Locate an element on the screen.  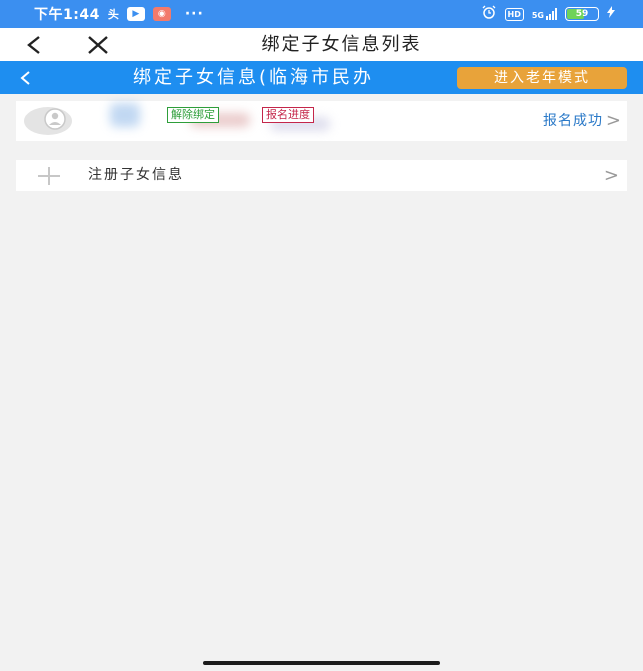
status-right: HD 5G 59 is located at coordinates (548, 14).